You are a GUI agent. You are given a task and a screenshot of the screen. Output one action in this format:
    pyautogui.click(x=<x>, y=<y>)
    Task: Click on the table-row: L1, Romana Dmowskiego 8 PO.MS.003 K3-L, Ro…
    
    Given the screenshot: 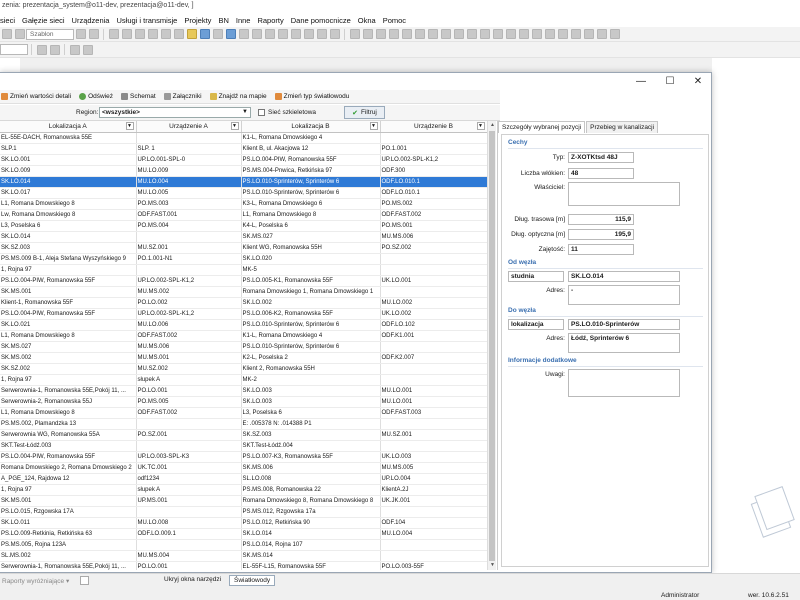 What is the action you would take?
    pyautogui.click(x=243, y=204)
    